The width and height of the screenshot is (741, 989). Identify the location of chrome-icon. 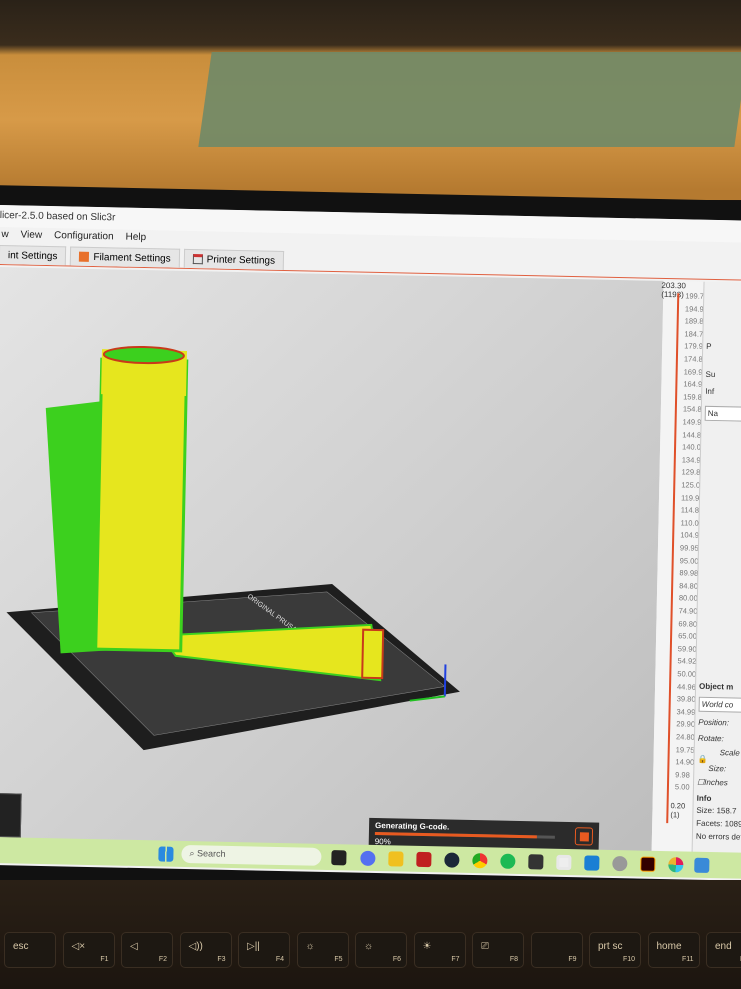
(480, 861).